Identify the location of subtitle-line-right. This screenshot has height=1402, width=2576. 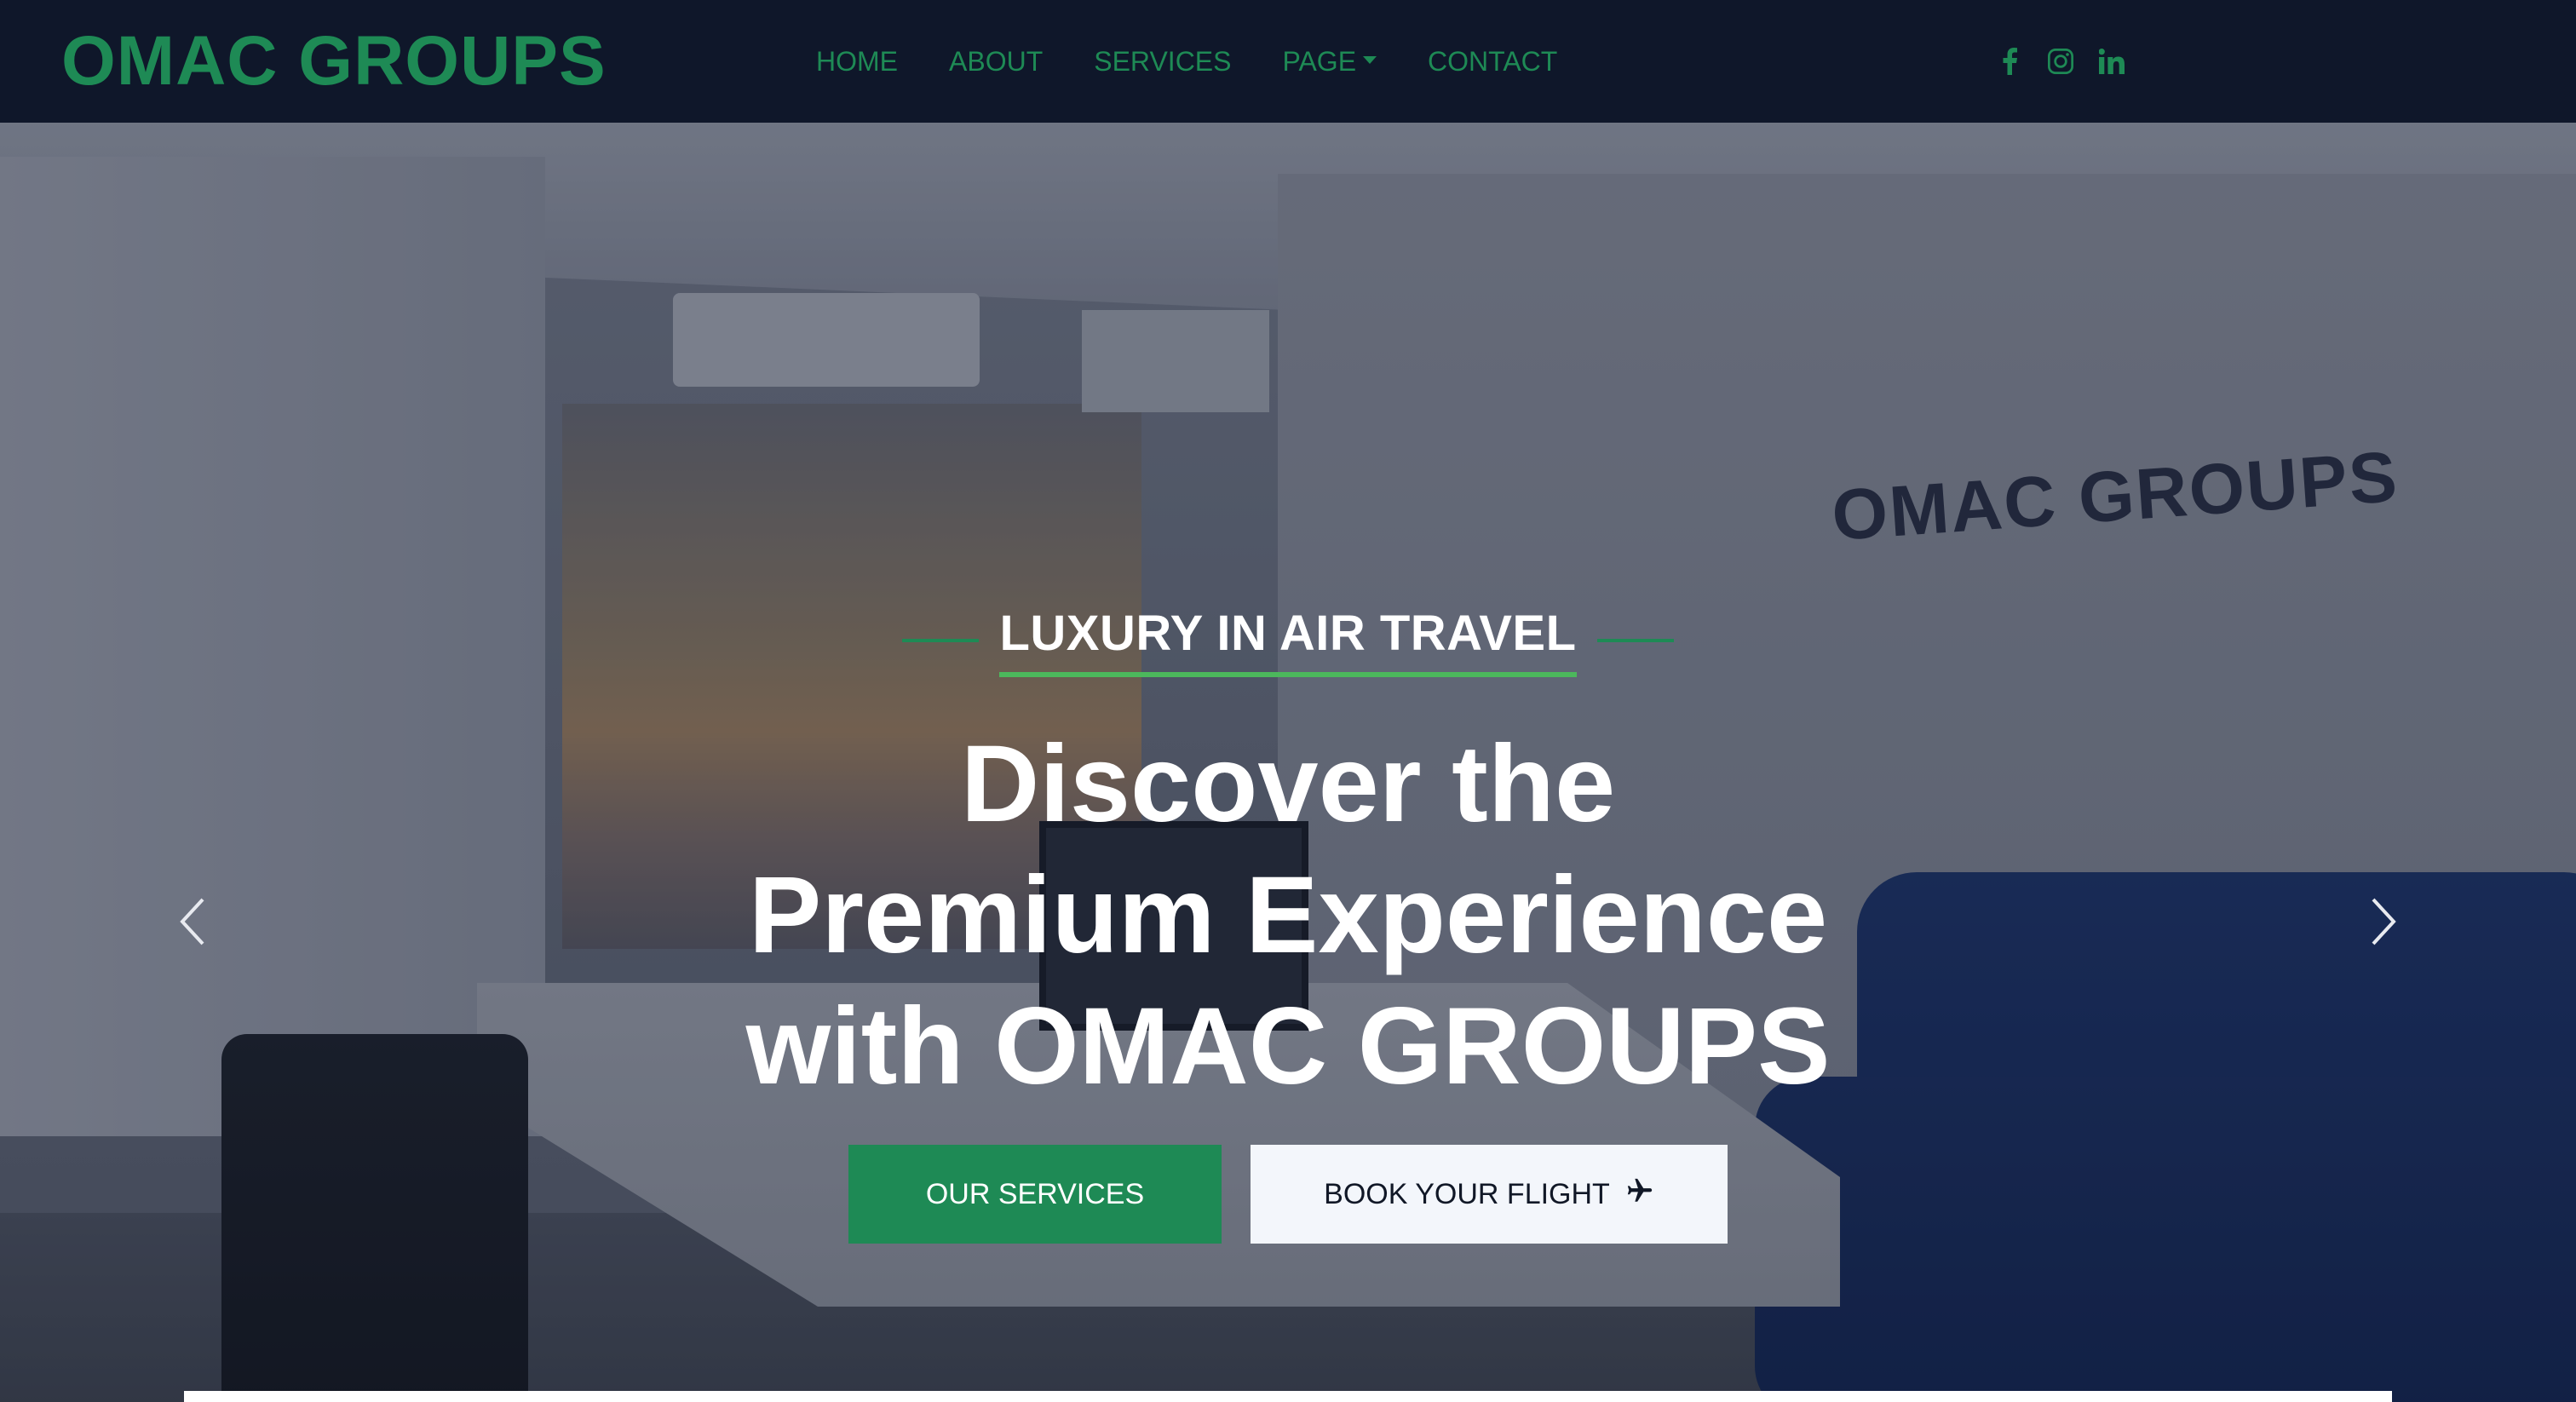
(1635, 640).